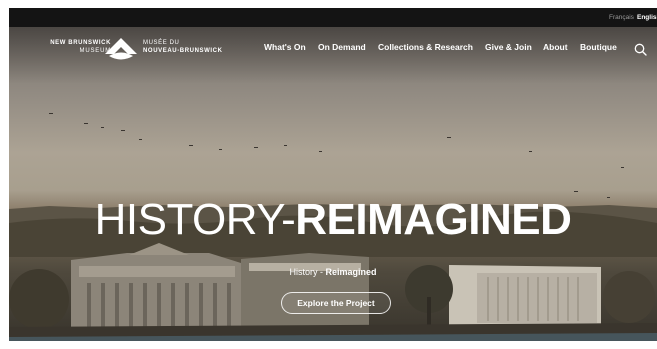  Describe the element at coordinates (285, 47) in the screenshot. I see `nav-item-whats-on: What's On` at that location.